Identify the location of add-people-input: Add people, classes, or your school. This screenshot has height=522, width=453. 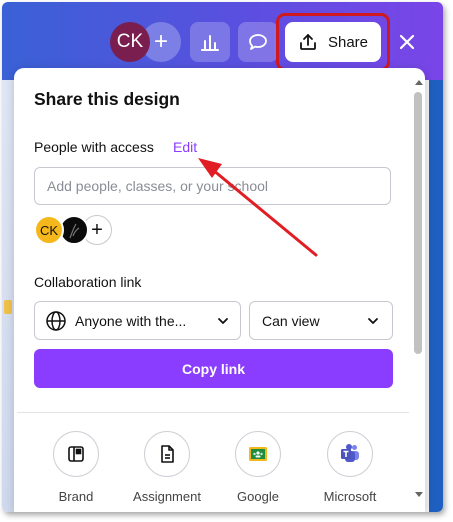
(212, 186).